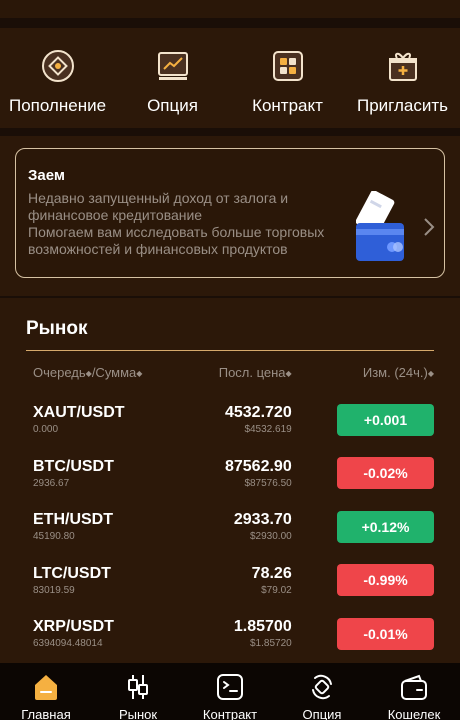 The width and height of the screenshot is (460, 720). Describe the element at coordinates (59, 372) in the screenshot. I see `header-pair-label: Очередь` at that location.